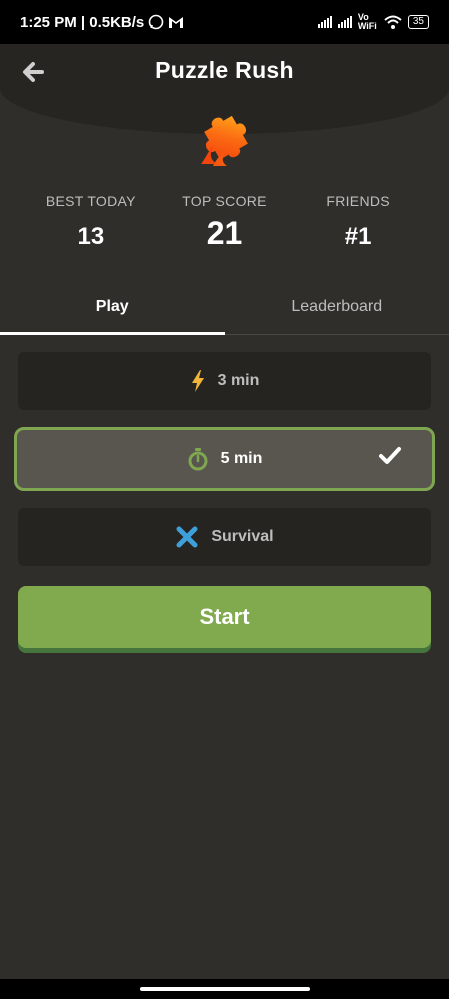 This screenshot has height=999, width=449. Describe the element at coordinates (198, 459) in the screenshot. I see `stopwatch-icon` at that location.